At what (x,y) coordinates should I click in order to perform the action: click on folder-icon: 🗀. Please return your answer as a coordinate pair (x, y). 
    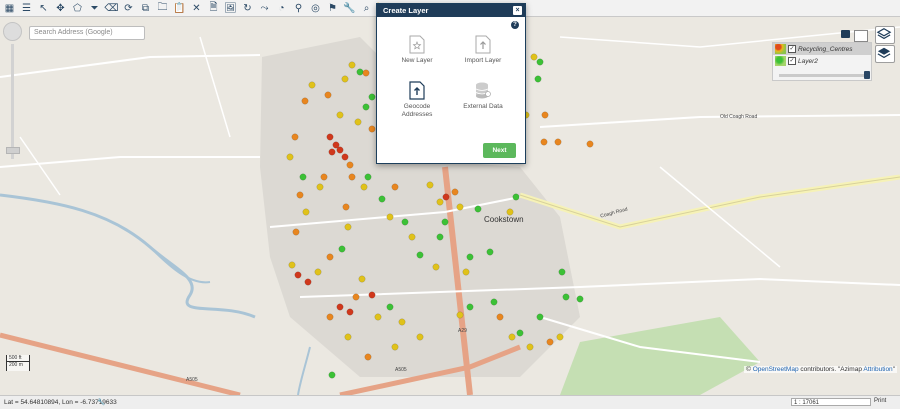
    Looking at the image, I should click on (162, 8).